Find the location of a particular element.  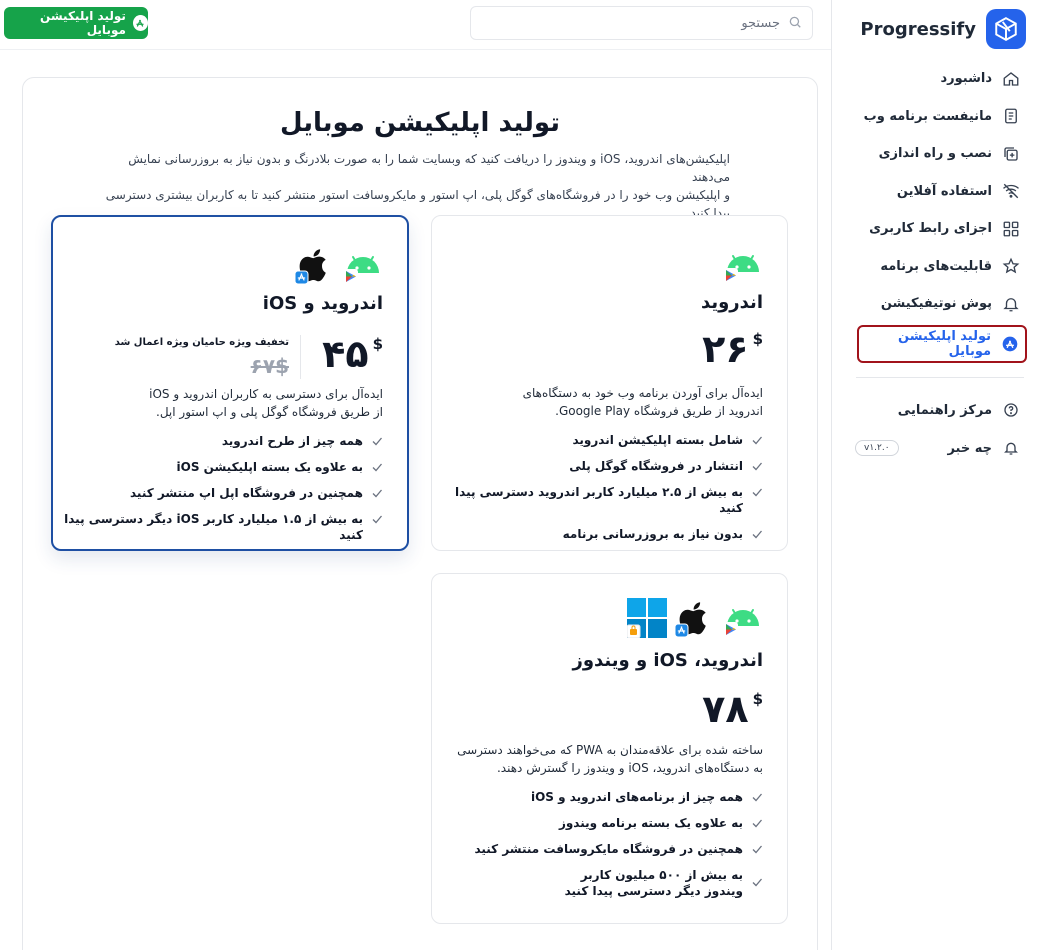

feature-text: همچنین در فروشگاه مایکروسافت منتشر کنید is located at coordinates (608, 849).